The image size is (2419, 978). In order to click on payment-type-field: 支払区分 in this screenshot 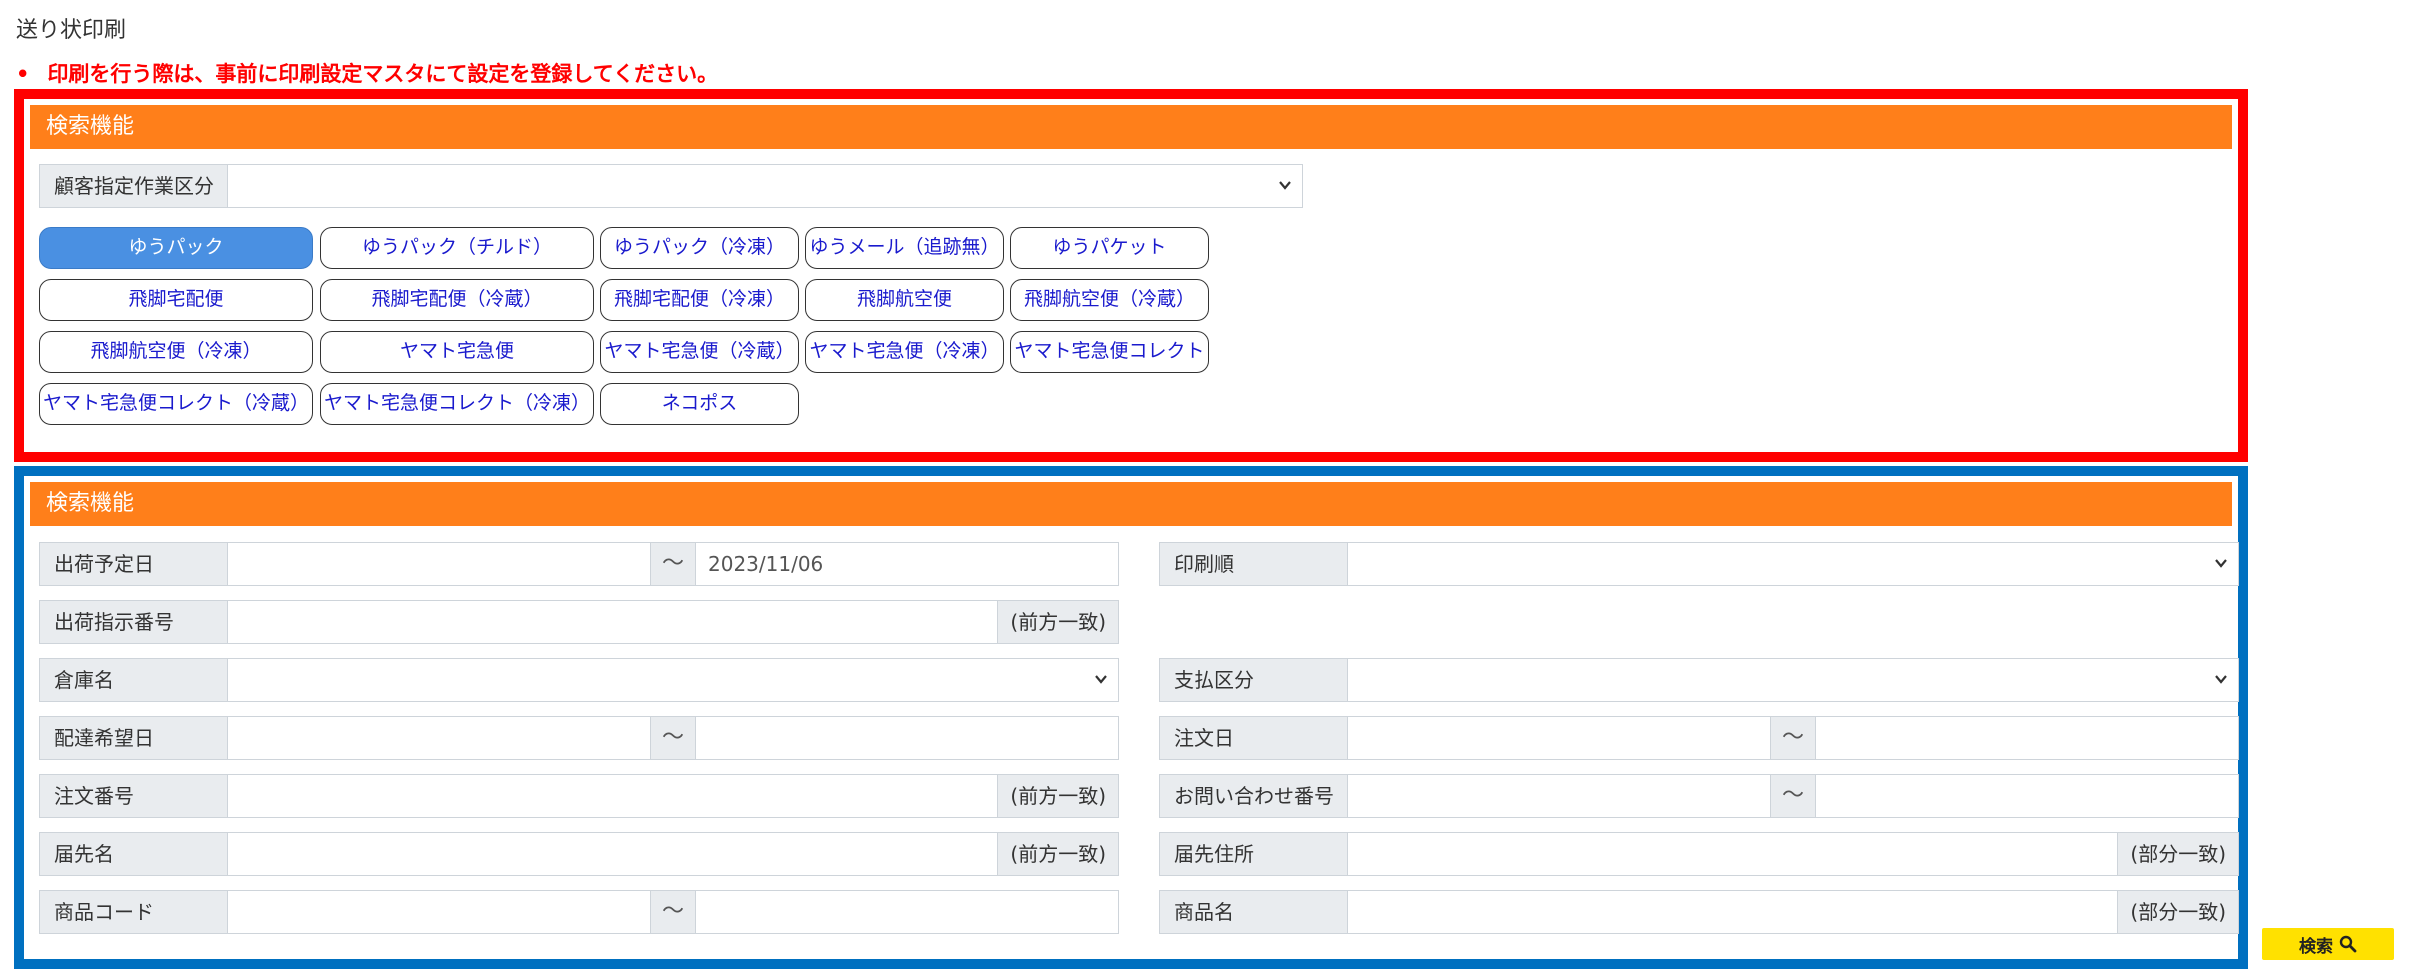, I will do `click(1699, 680)`.